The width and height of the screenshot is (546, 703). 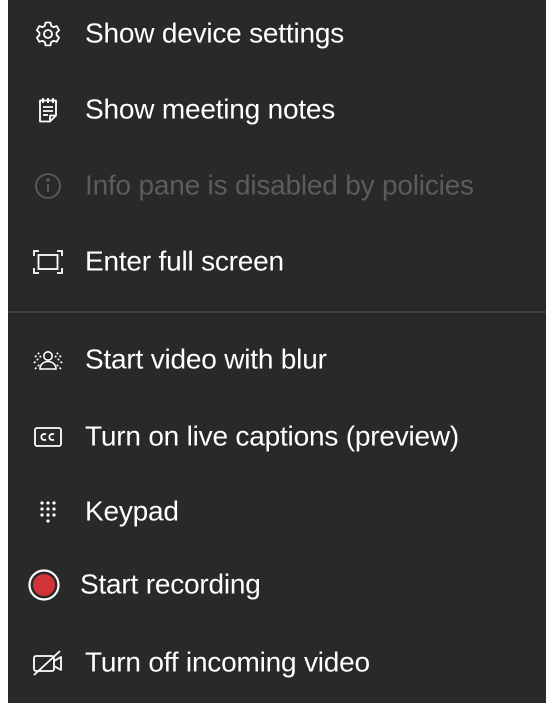 What do you see at coordinates (210, 109) in the screenshot?
I see `menu-item-label: Show meeting notes` at bounding box center [210, 109].